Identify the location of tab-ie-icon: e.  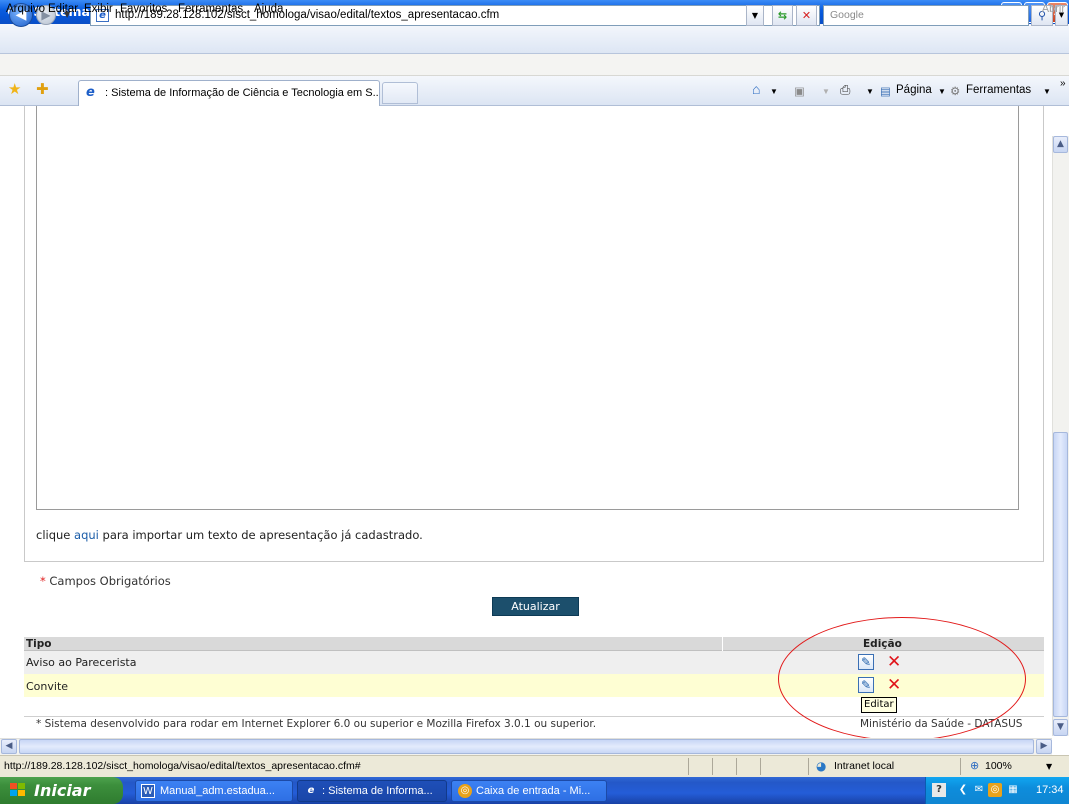
(90, 92).